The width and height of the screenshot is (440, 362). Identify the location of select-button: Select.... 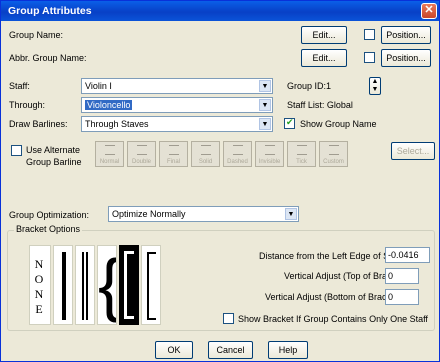
(413, 151).